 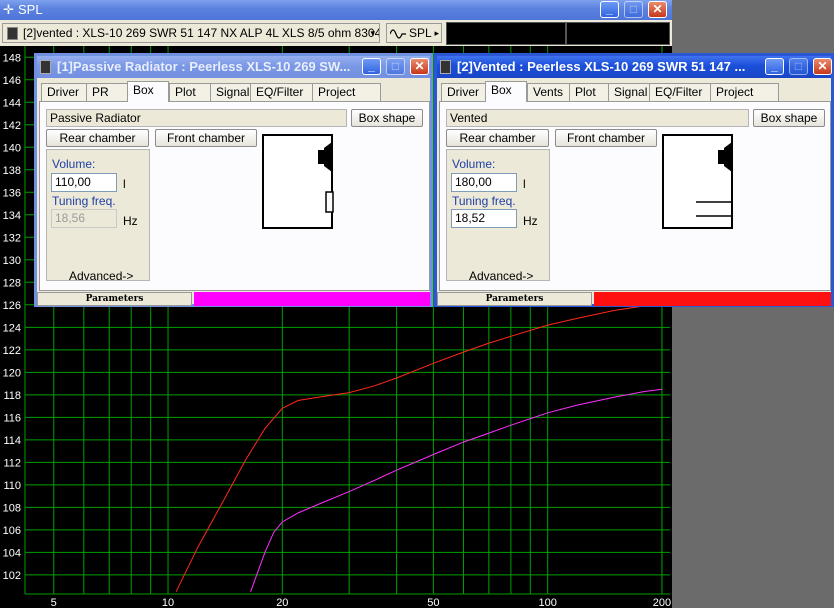 What do you see at coordinates (12, 126) in the screenshot?
I see `y-tick-label: 142` at bounding box center [12, 126].